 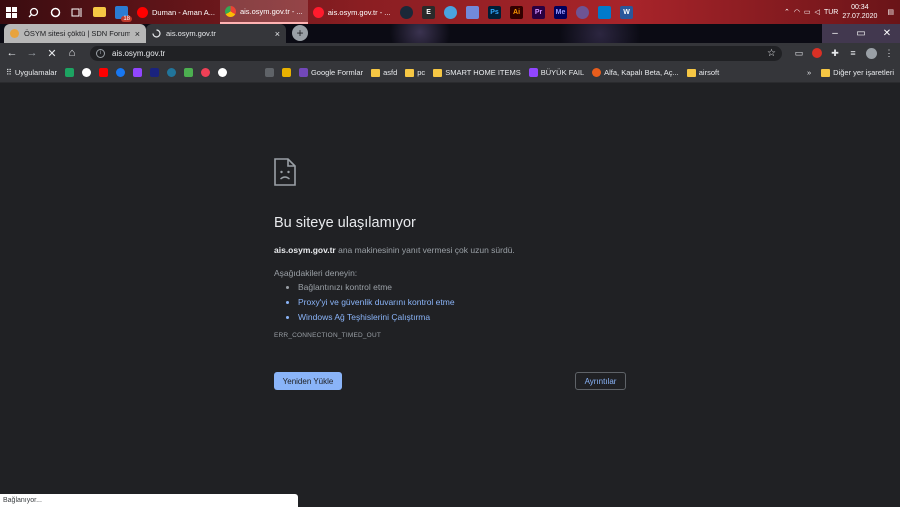 What do you see at coordinates (32, 53) in the screenshot?
I see `forward-arrow-icon: →` at bounding box center [32, 53].